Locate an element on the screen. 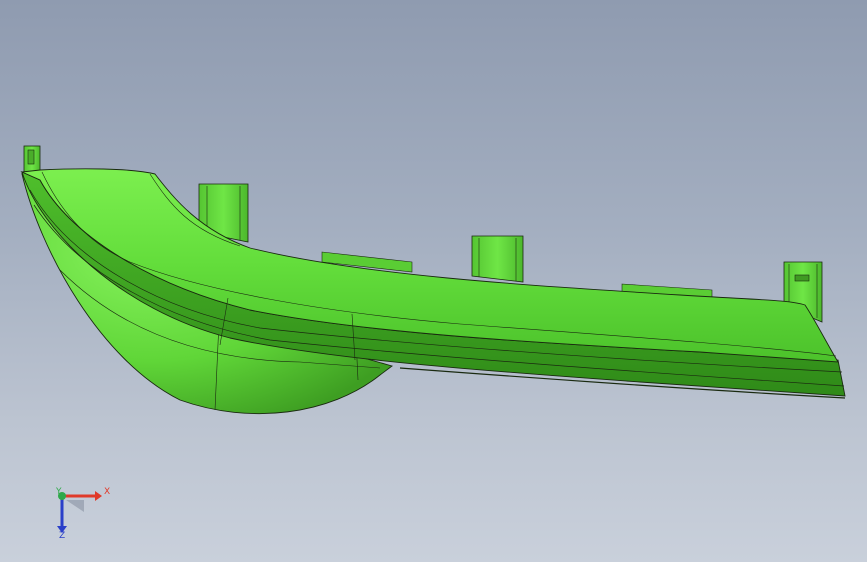 The width and height of the screenshot is (867, 562). x-axis-label: X is located at coordinates (107, 492).